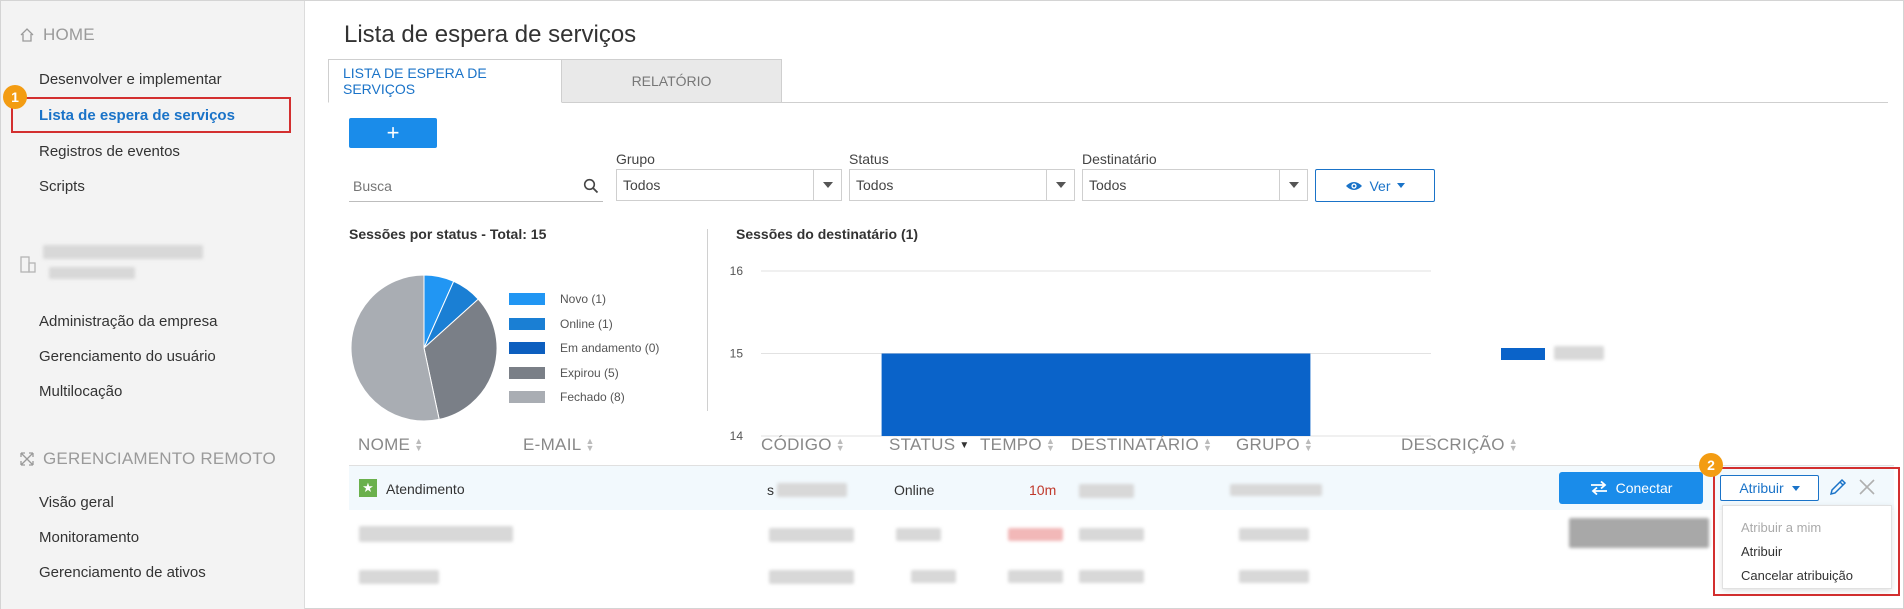 This screenshot has height=609, width=1904. Describe the element at coordinates (592, 397) in the screenshot. I see `legend-label: Fechado (8)` at that location.